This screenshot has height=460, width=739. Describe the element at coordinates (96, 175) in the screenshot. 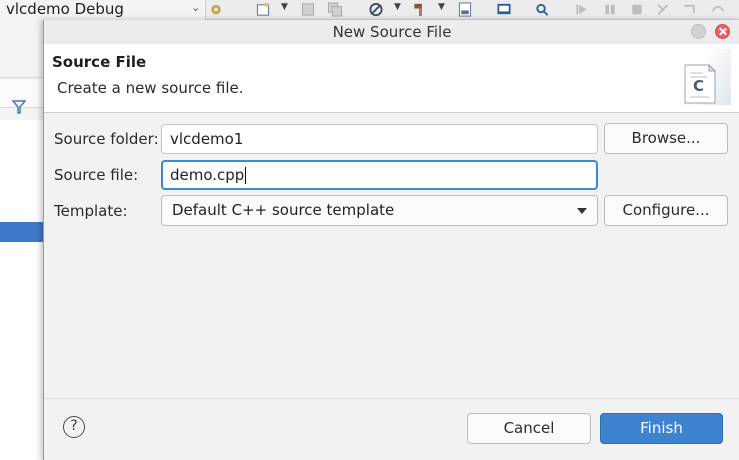

I see `source-file-label: Source file:` at that location.